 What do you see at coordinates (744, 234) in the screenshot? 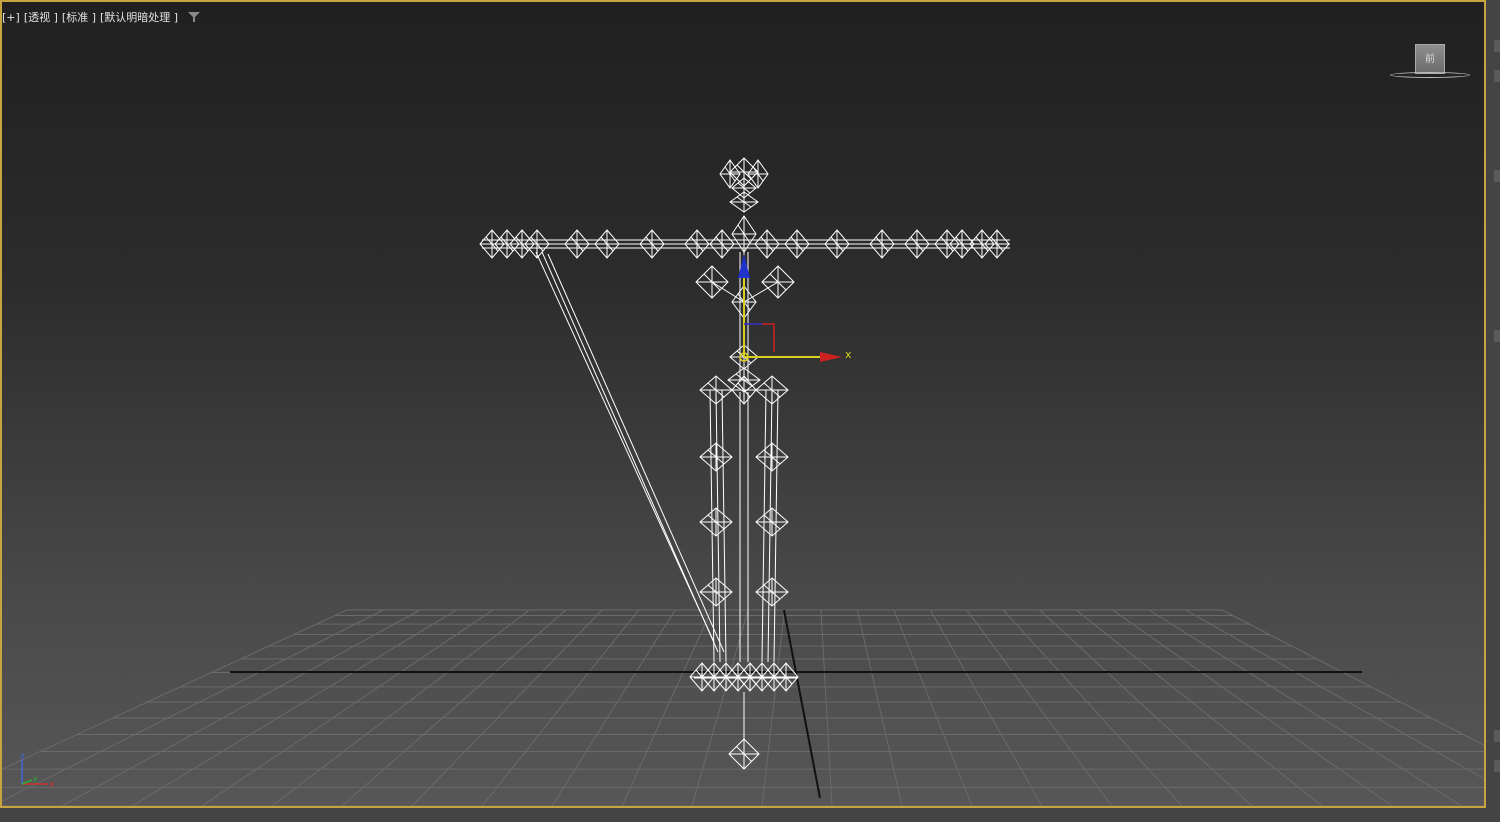
I see `spine-joint` at bounding box center [744, 234].